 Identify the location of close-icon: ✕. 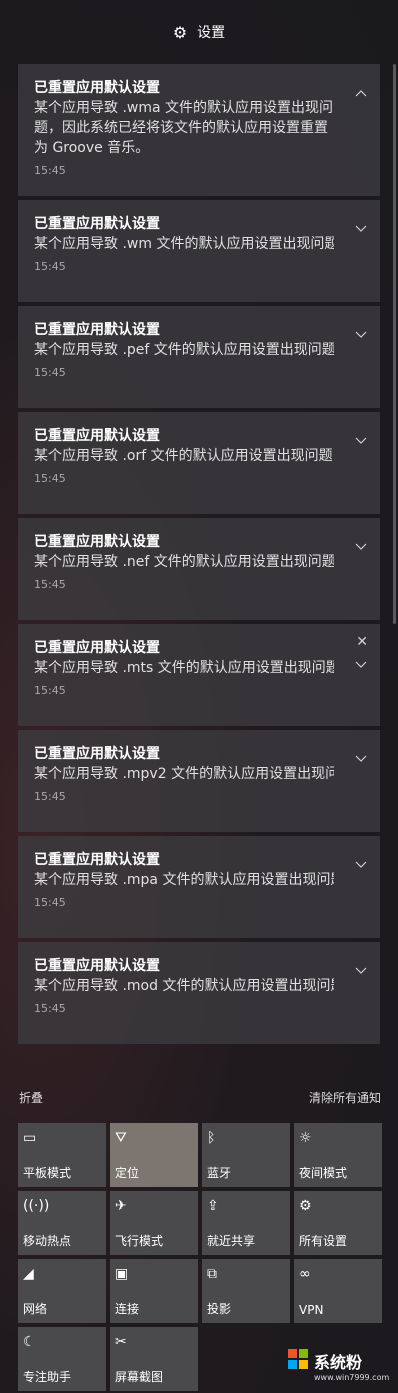
(362, 642).